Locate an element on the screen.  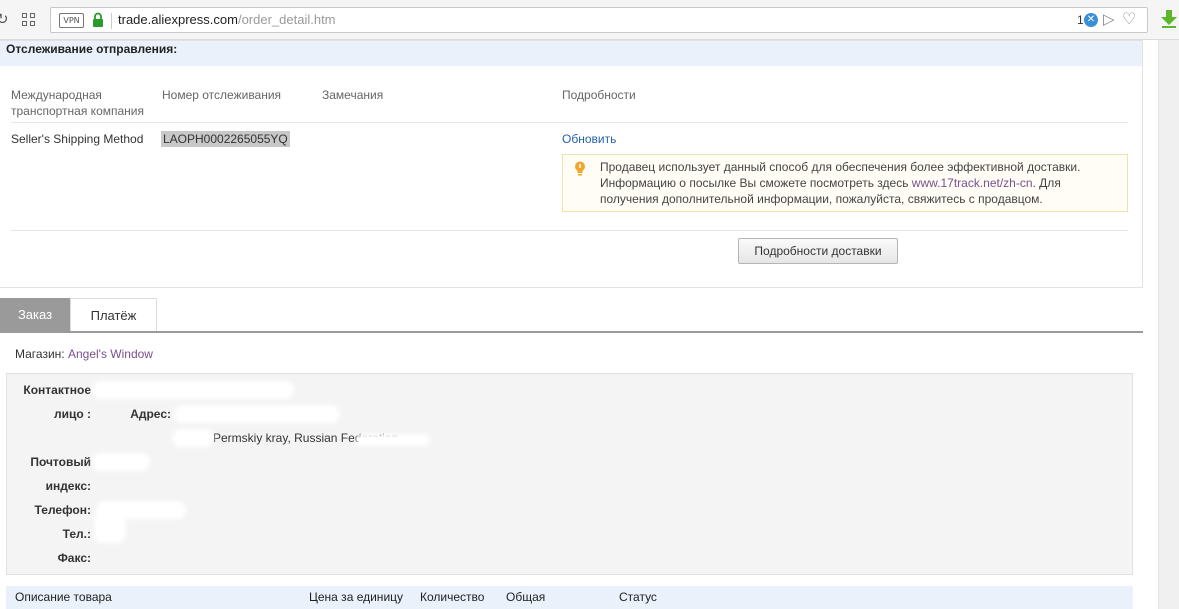
shipping-company: Seller's Shipping Method is located at coordinates (77, 139).